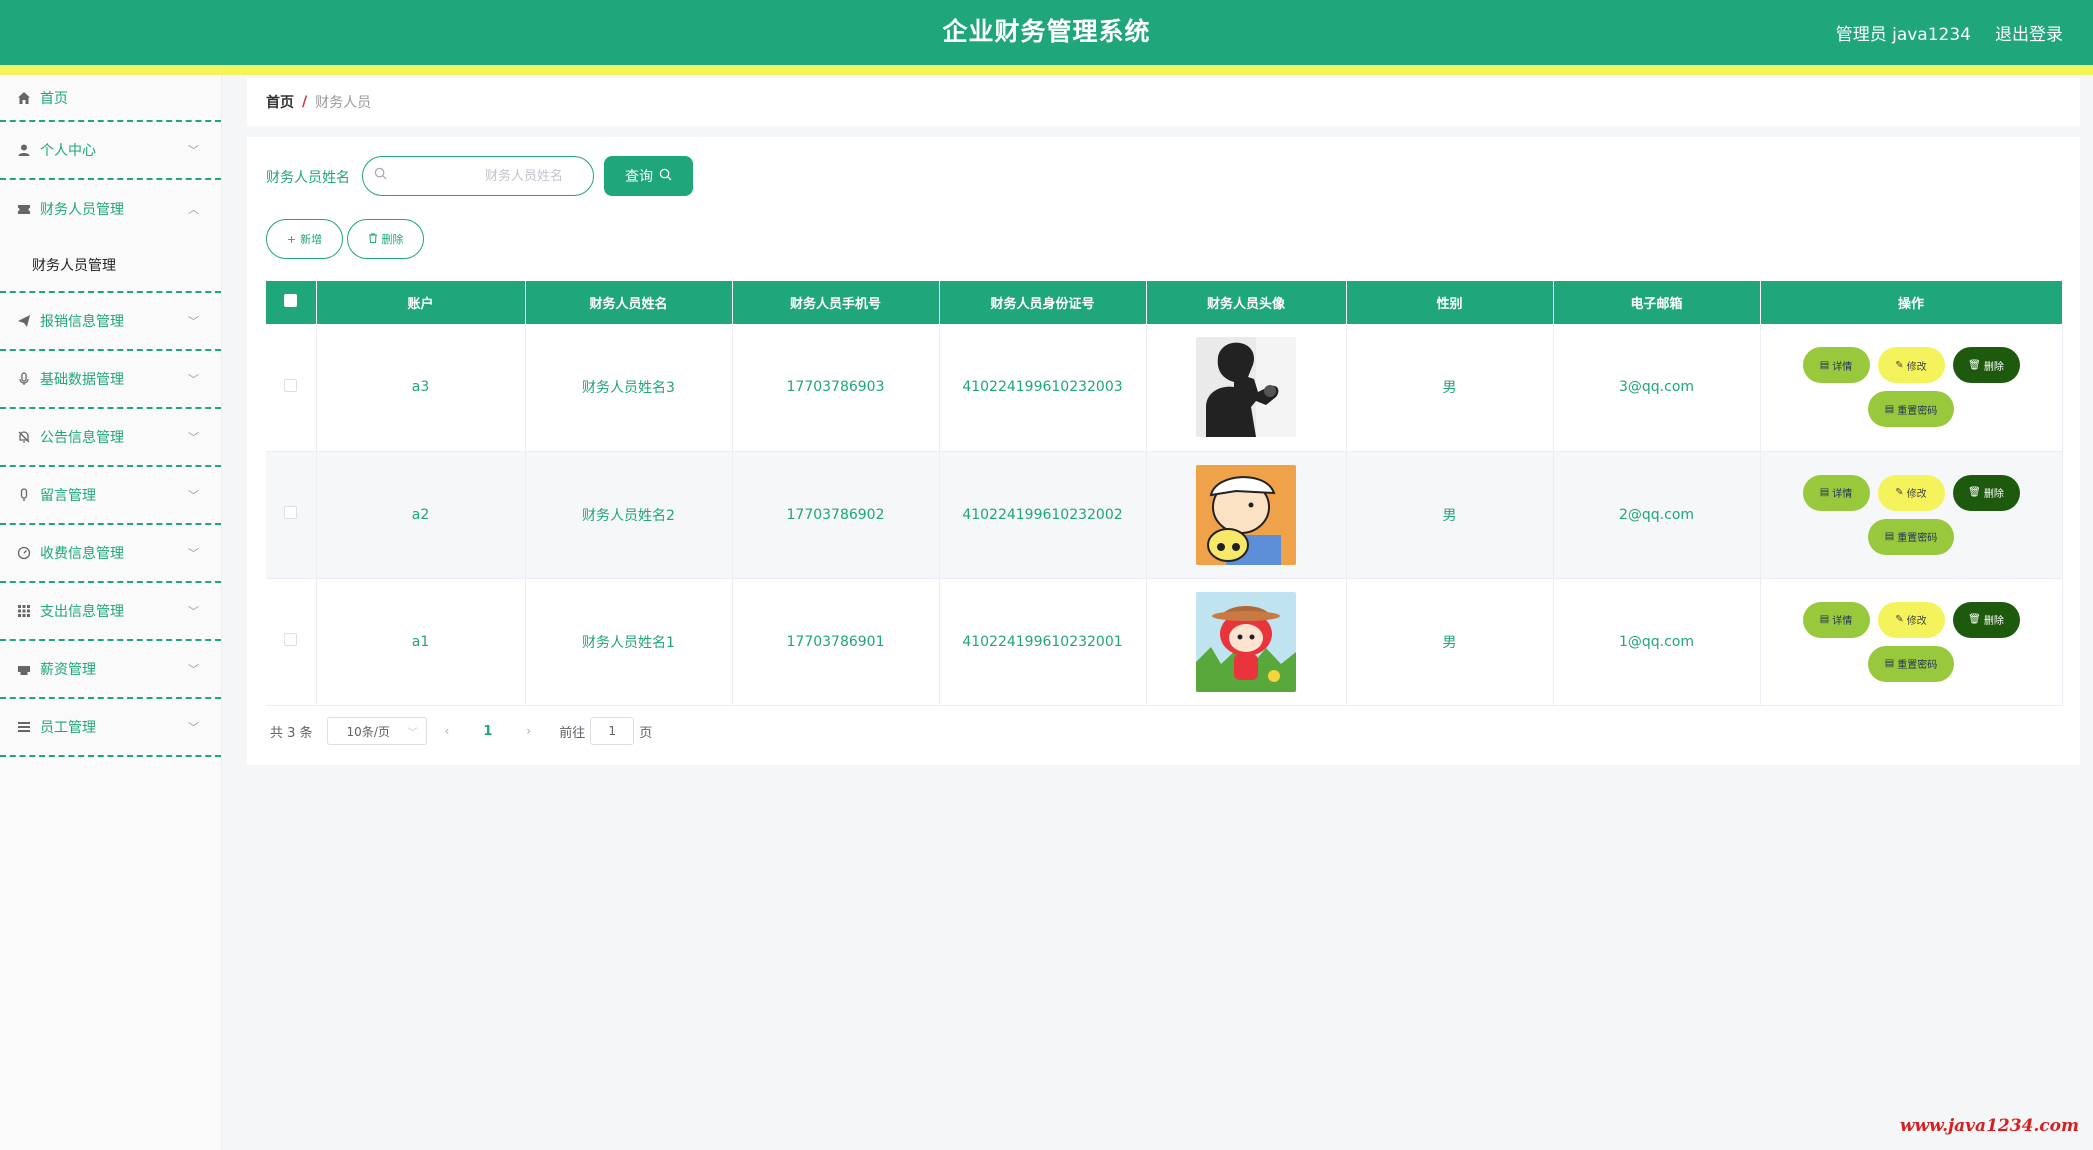 The width and height of the screenshot is (2093, 1150). I want to click on logout-link: 退出登录, so click(2029, 32).